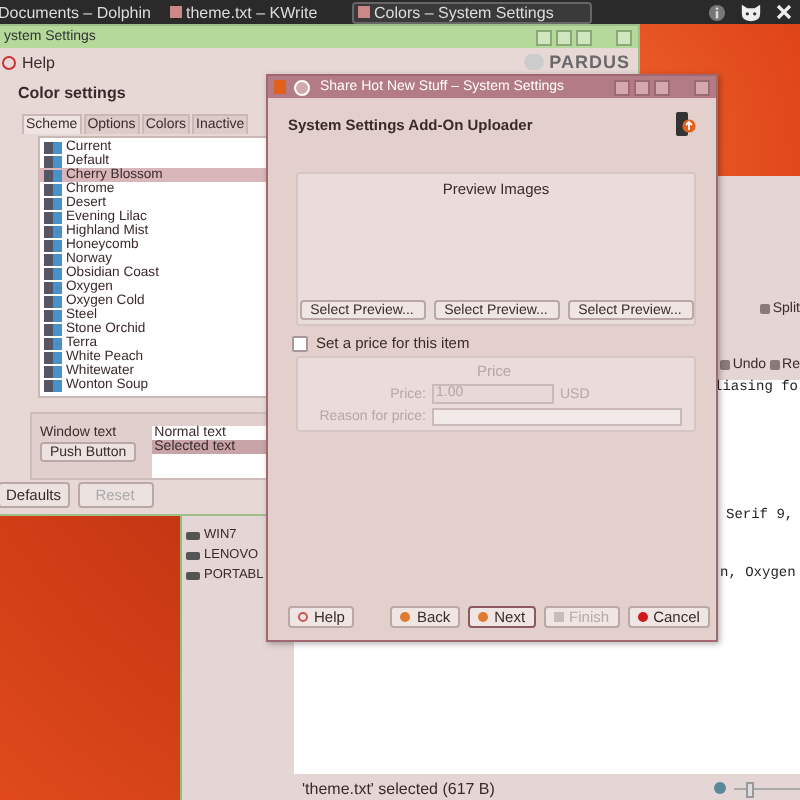  Describe the element at coordinates (398, 788) in the screenshot. I see `status-text: 'theme.txt' selected (617 B)` at that location.